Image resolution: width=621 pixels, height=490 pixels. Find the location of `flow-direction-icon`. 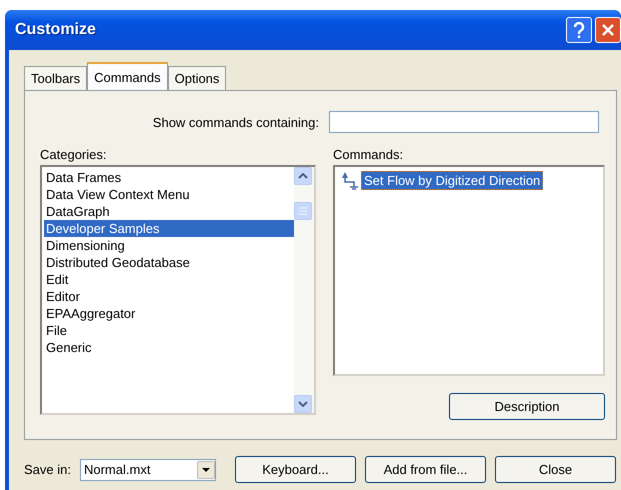

flow-direction-icon is located at coordinates (350, 180).